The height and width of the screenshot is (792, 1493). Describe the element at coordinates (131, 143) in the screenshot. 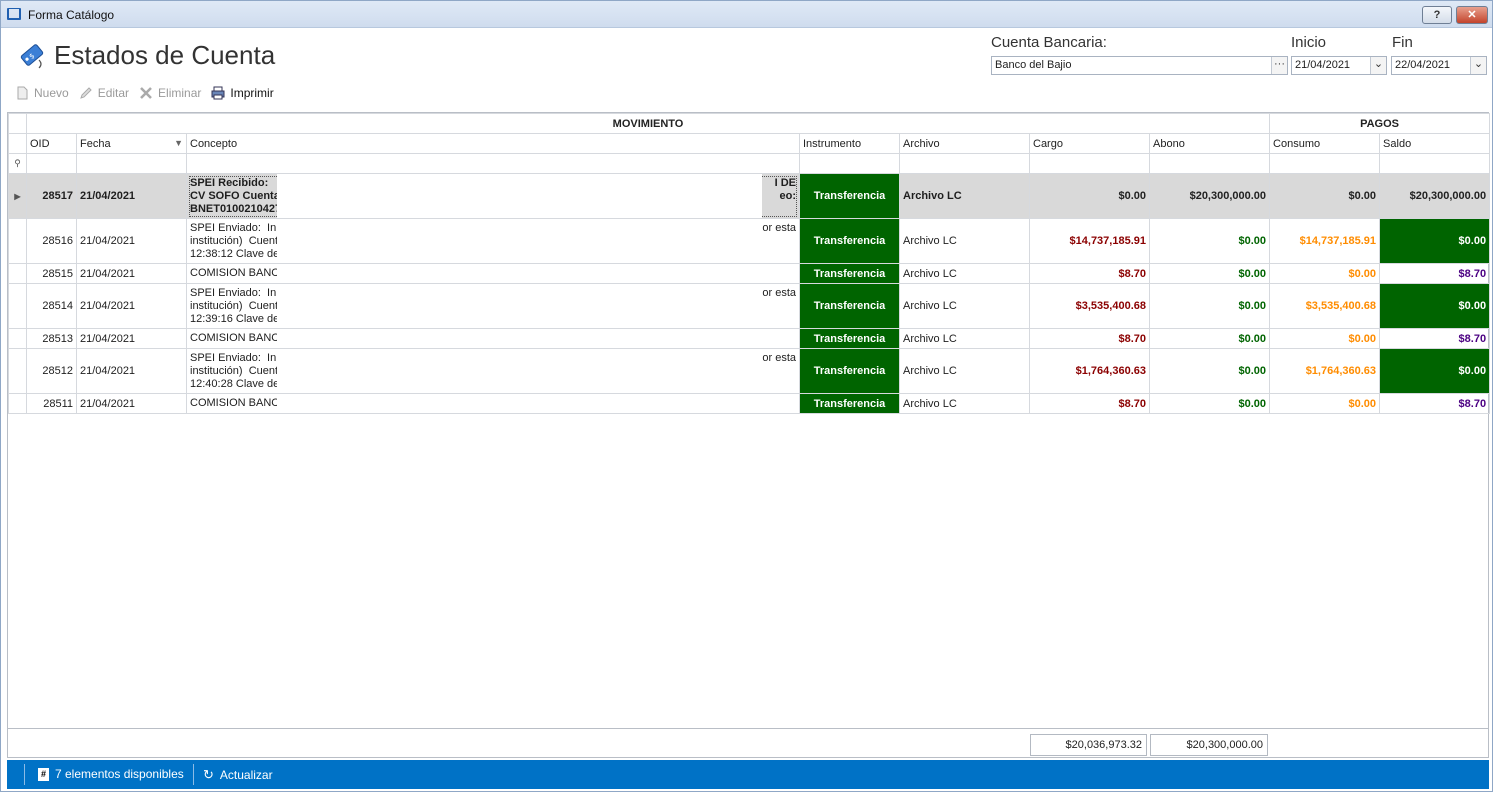

I see `col-fecha: Fecha ▼` at that location.